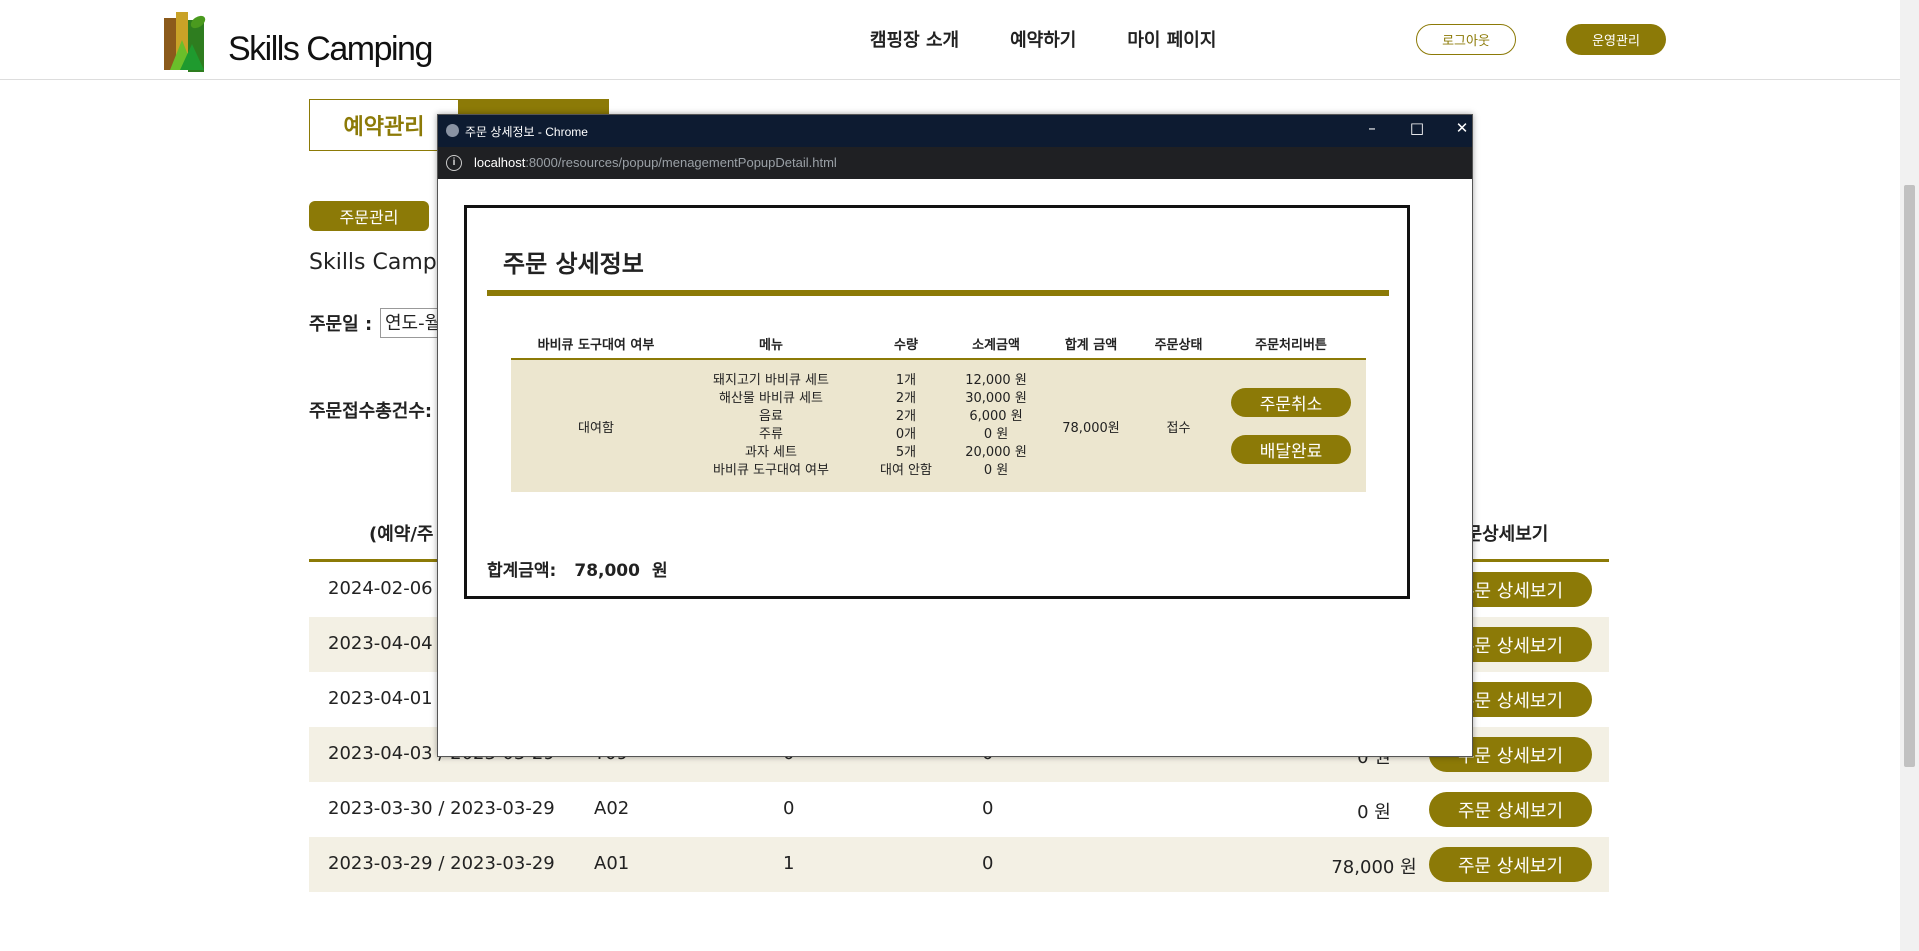 This screenshot has width=1919, height=951. What do you see at coordinates (771, 434) in the screenshot?
I see `menu-item: 주류` at bounding box center [771, 434].